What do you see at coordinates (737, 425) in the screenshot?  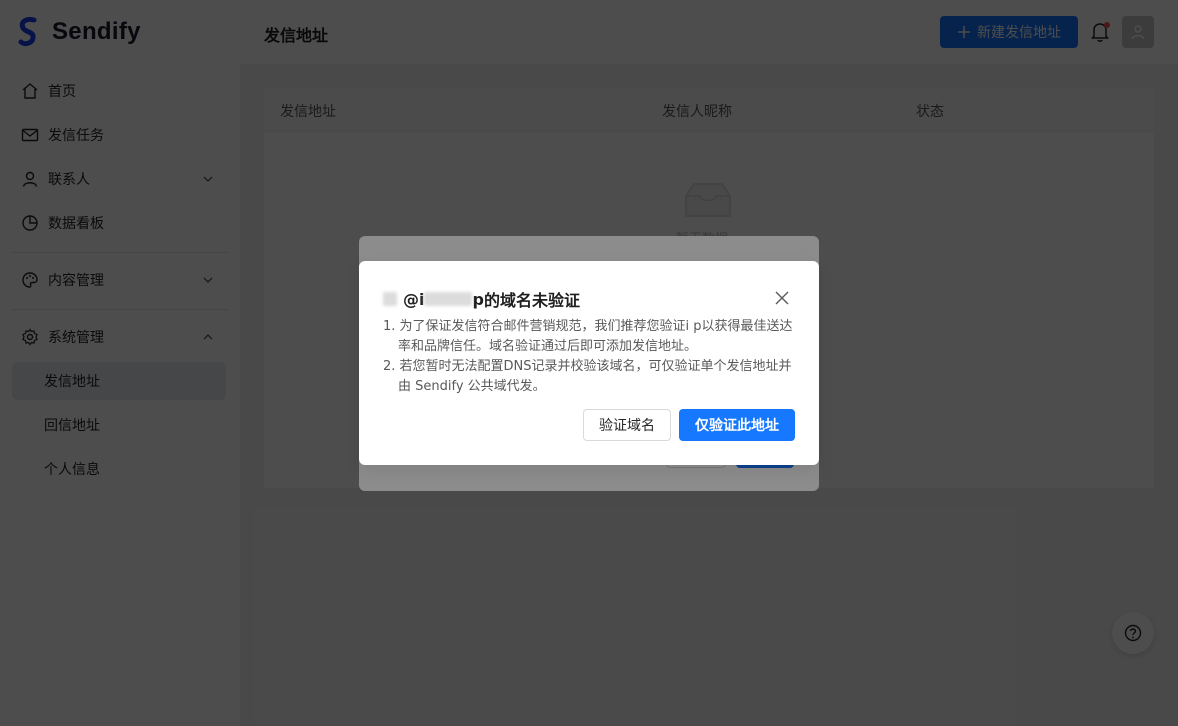 I see `verify-address-only-button: 仅验证此地址` at bounding box center [737, 425].